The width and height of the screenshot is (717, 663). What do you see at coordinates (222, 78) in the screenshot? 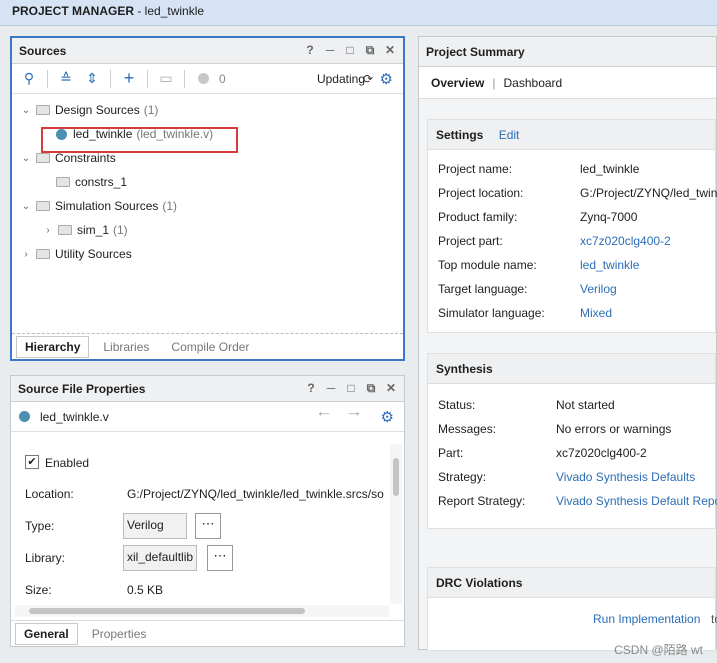
I see `status-count: 0` at bounding box center [222, 78].